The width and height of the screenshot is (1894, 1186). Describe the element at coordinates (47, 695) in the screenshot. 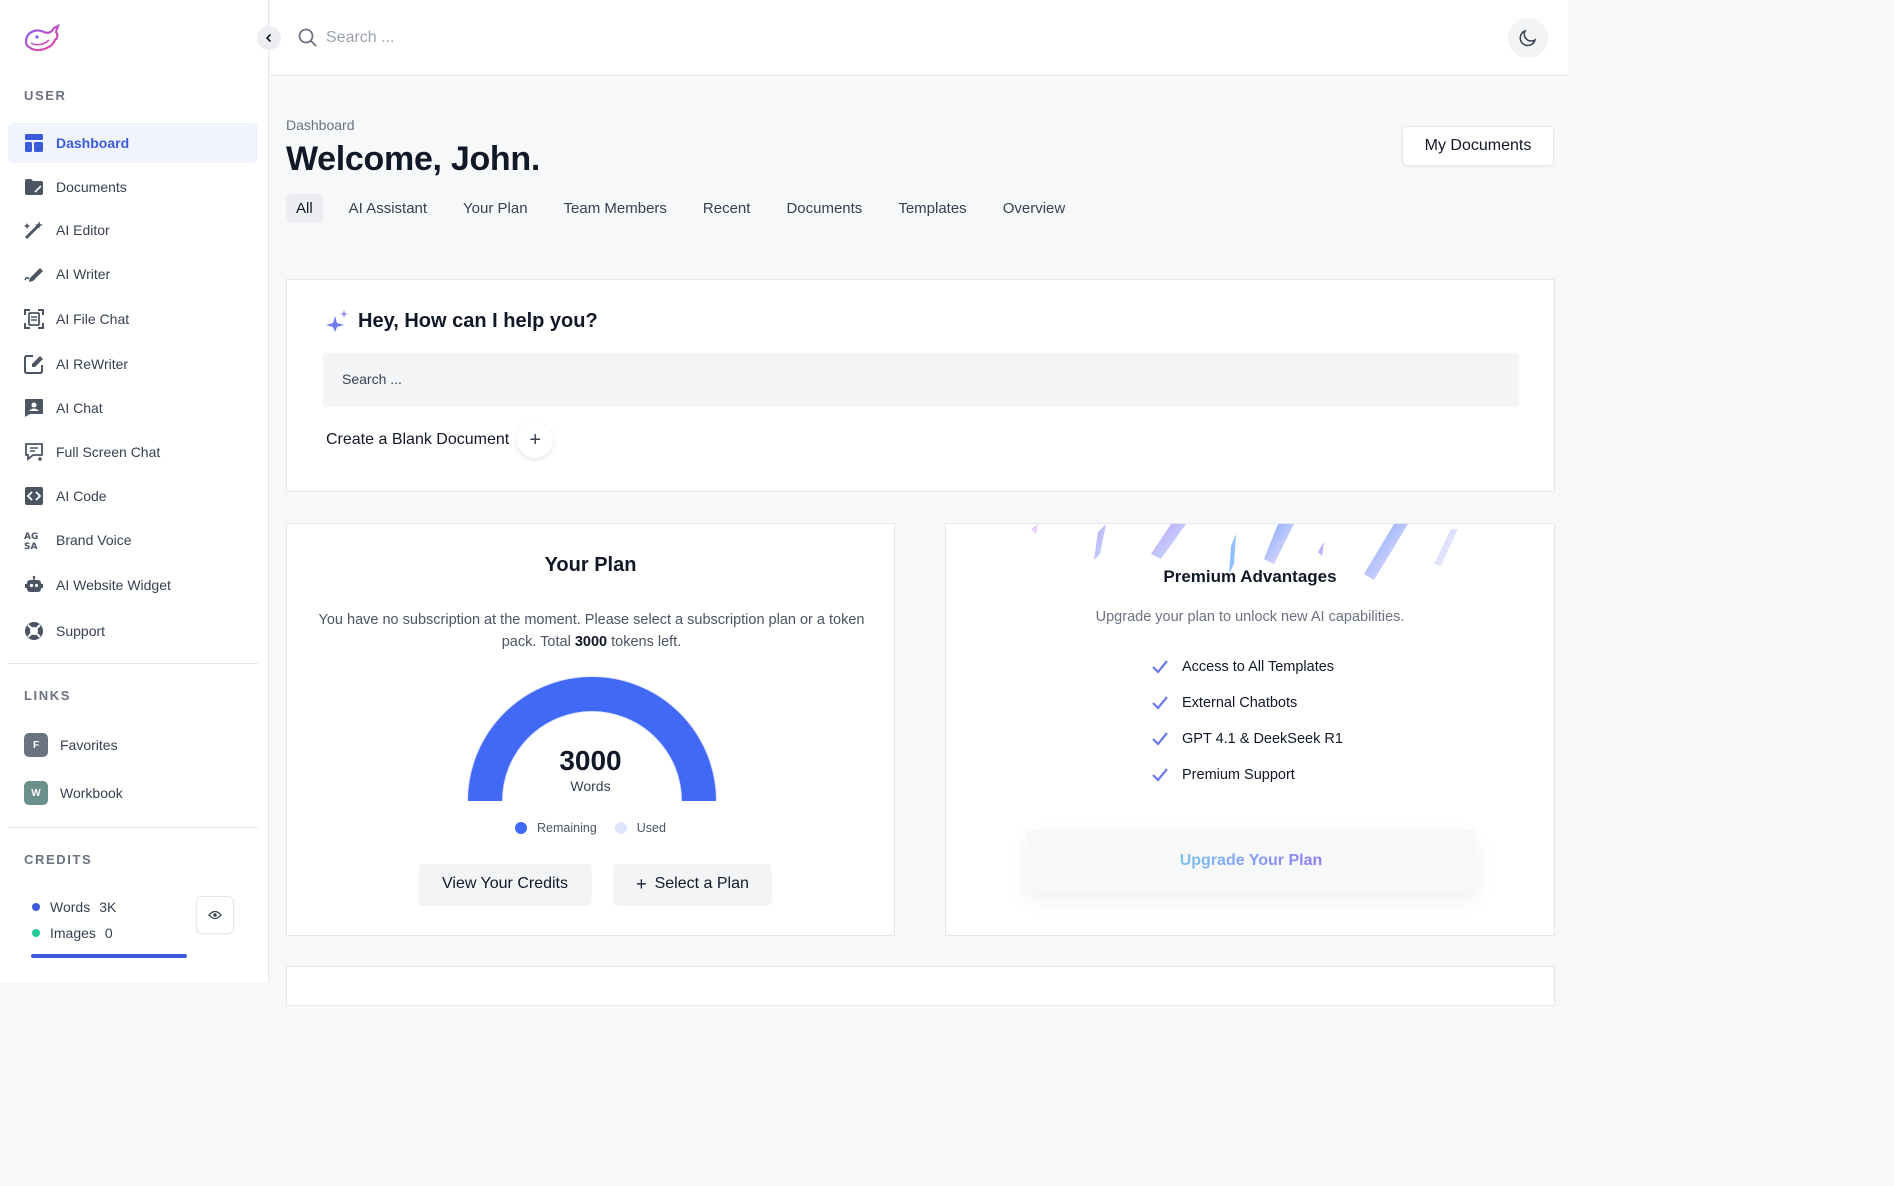

I see `links-section-label: LINKS` at that location.